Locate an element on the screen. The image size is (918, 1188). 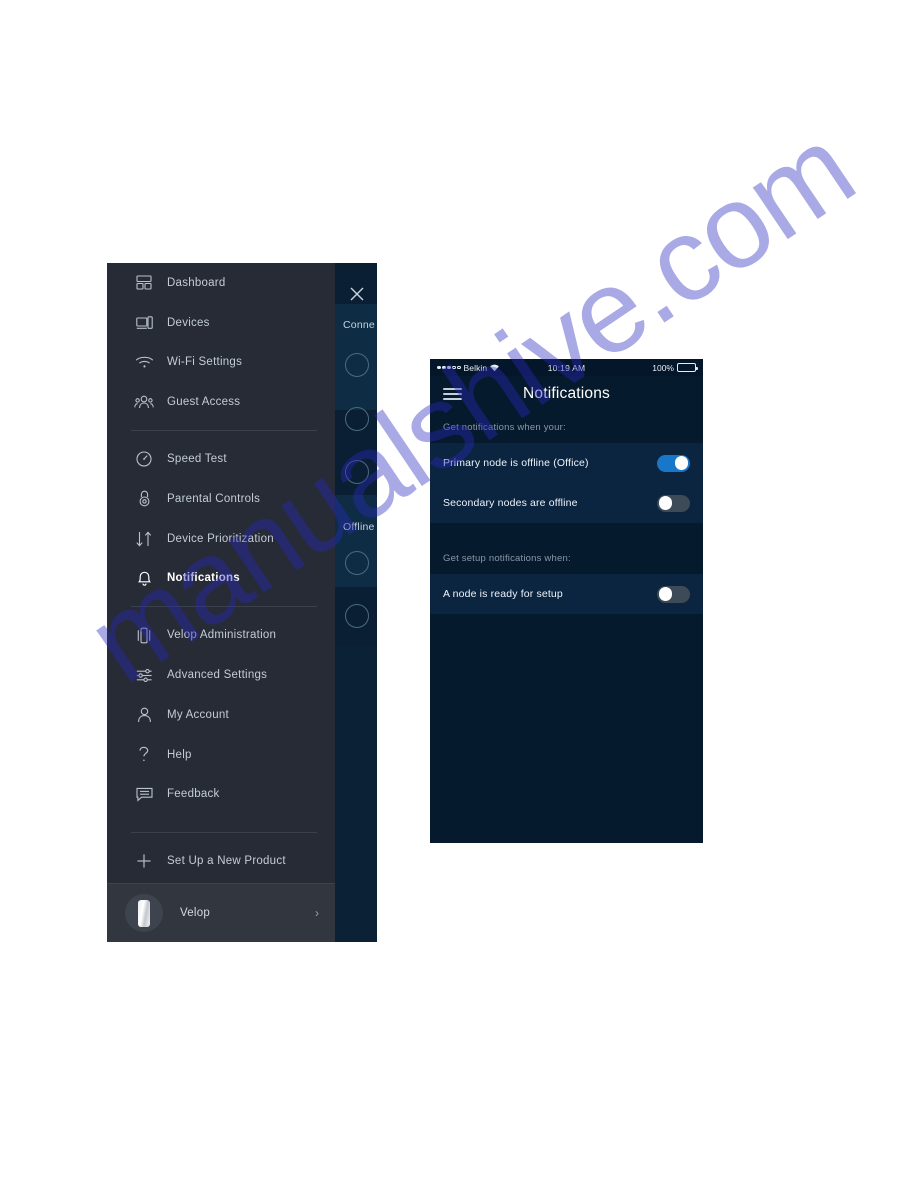
preference-row-primary-node-offline: Primary node is offline (Office) is located at coordinates (566, 463).